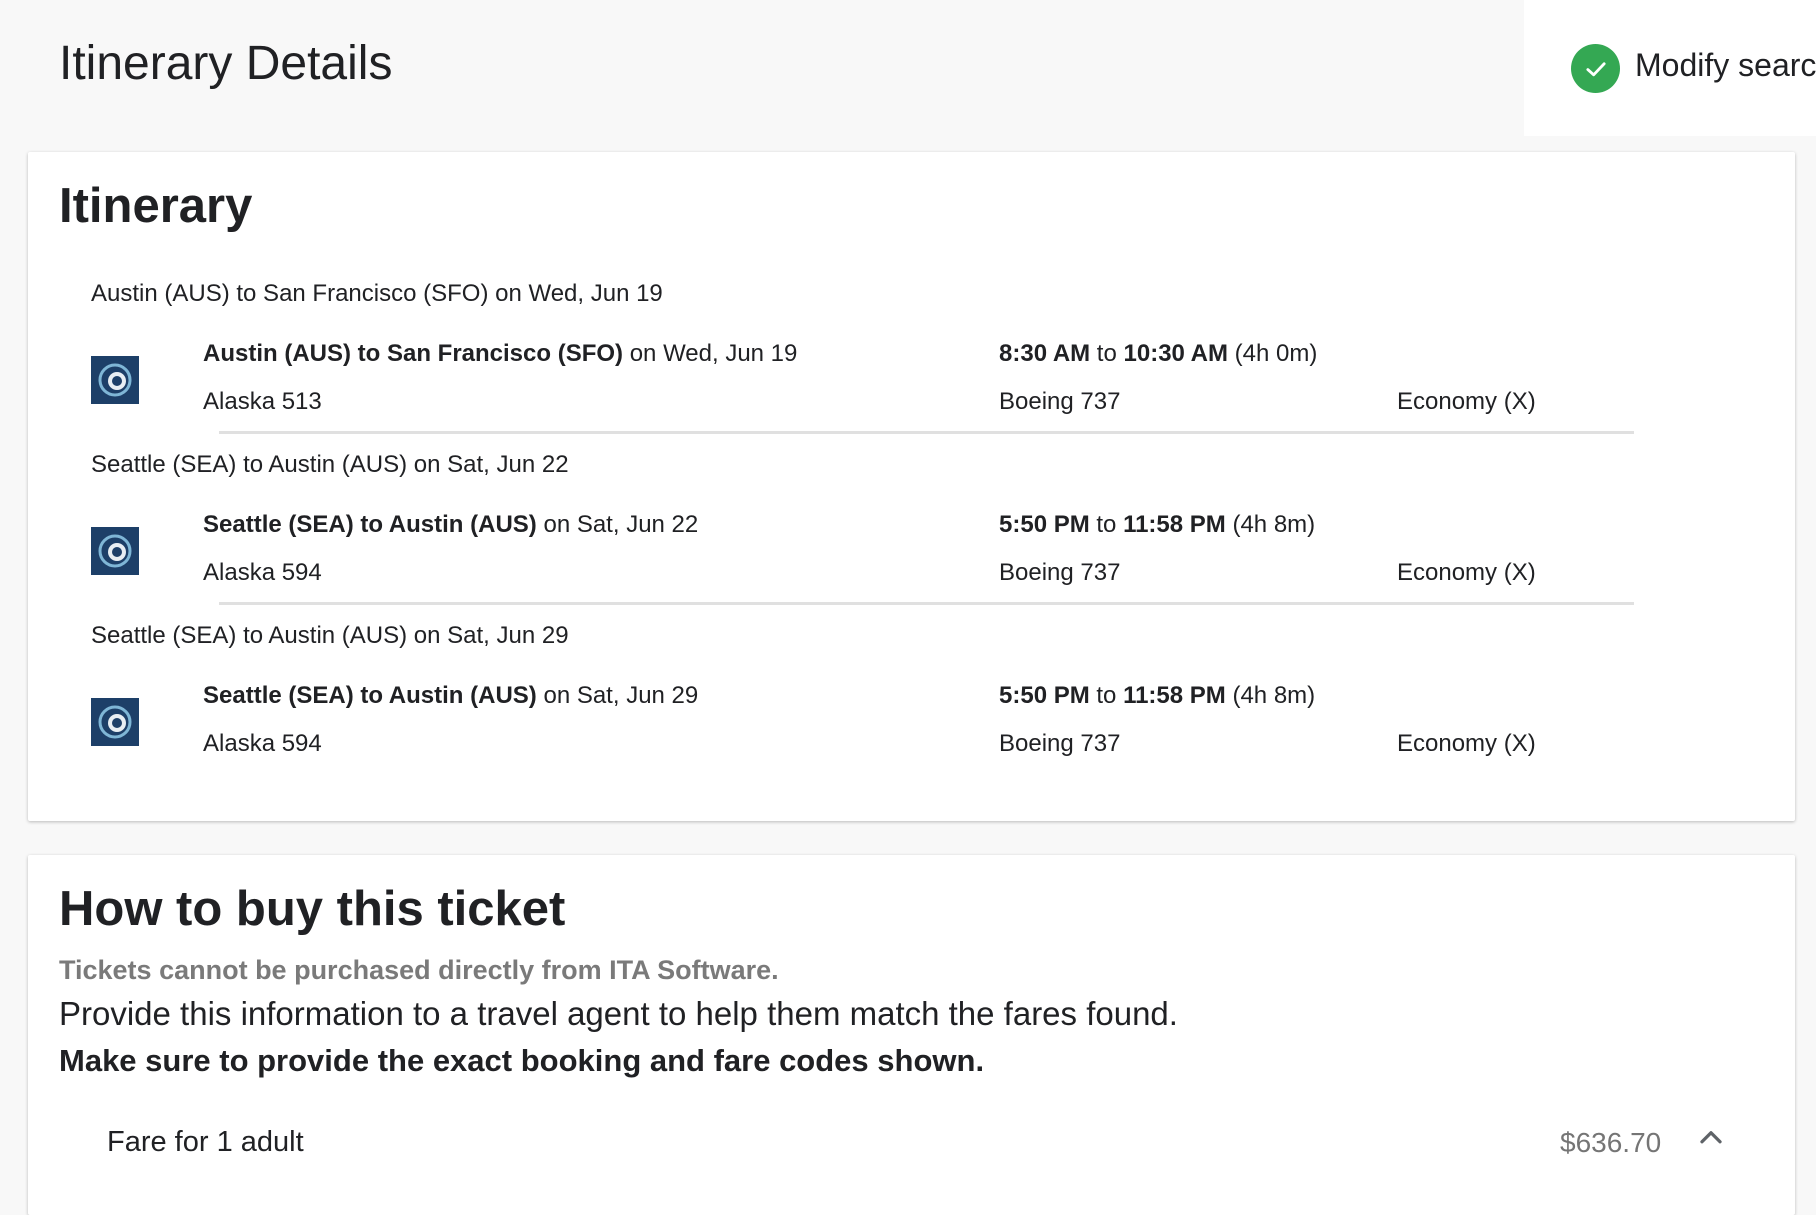 This screenshot has width=1816, height=1215. What do you see at coordinates (262, 401) in the screenshot?
I see `segment-flight-number: Alaska 513` at bounding box center [262, 401].